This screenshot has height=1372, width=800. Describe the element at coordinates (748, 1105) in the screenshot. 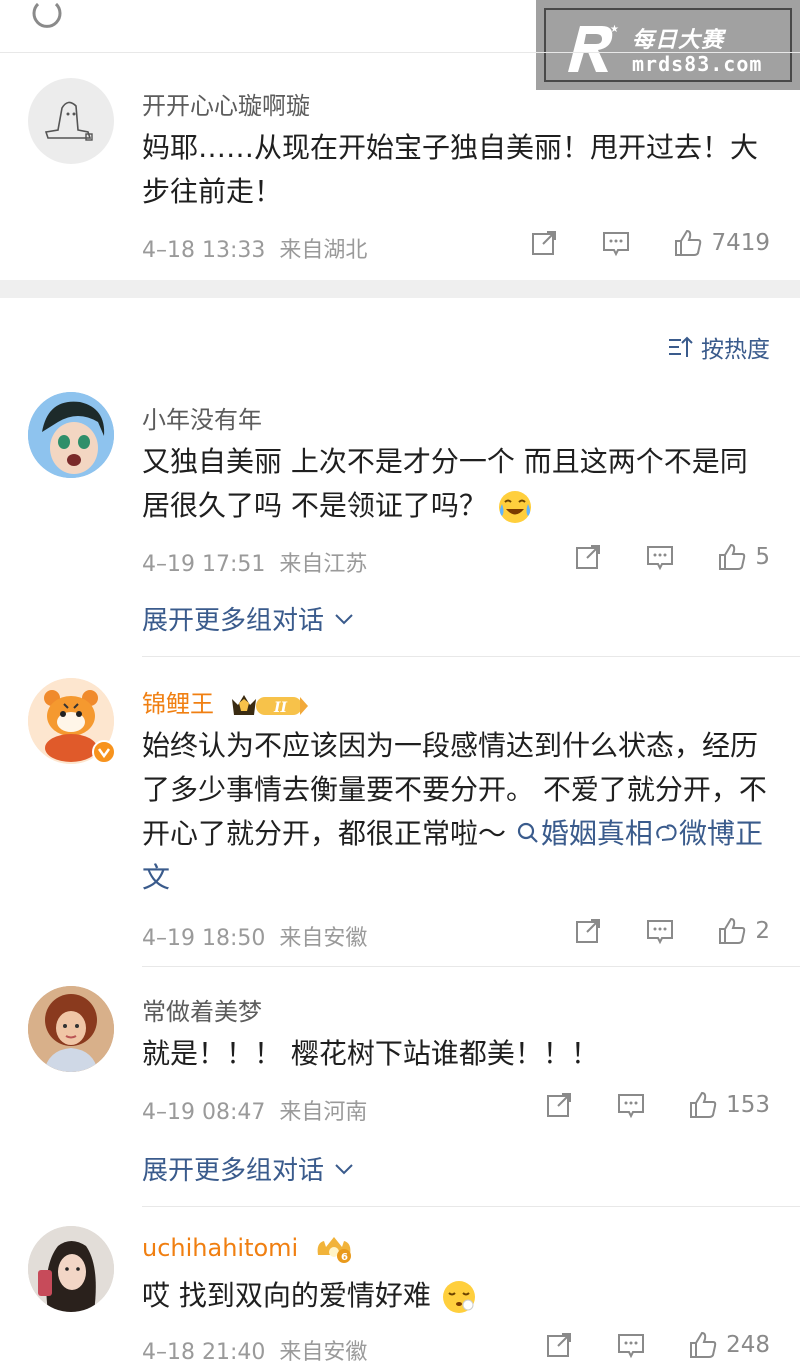

I see `like-count: 153` at that location.